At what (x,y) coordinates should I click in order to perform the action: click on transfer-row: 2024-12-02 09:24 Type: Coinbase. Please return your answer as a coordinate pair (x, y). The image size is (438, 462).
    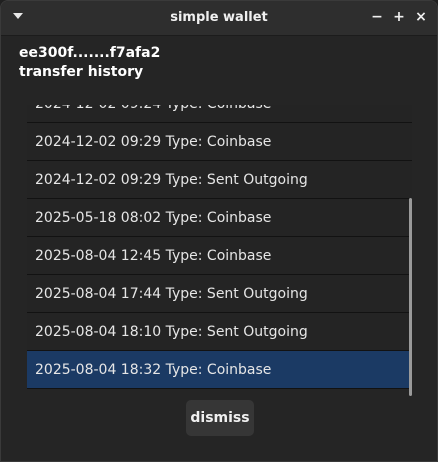
    Looking at the image, I should click on (219, 114).